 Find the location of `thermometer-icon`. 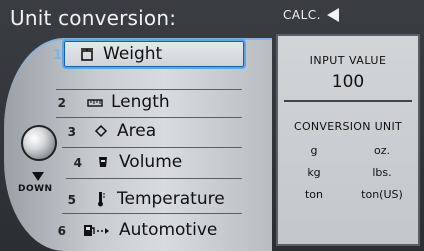

thermometer-icon is located at coordinates (101, 199).